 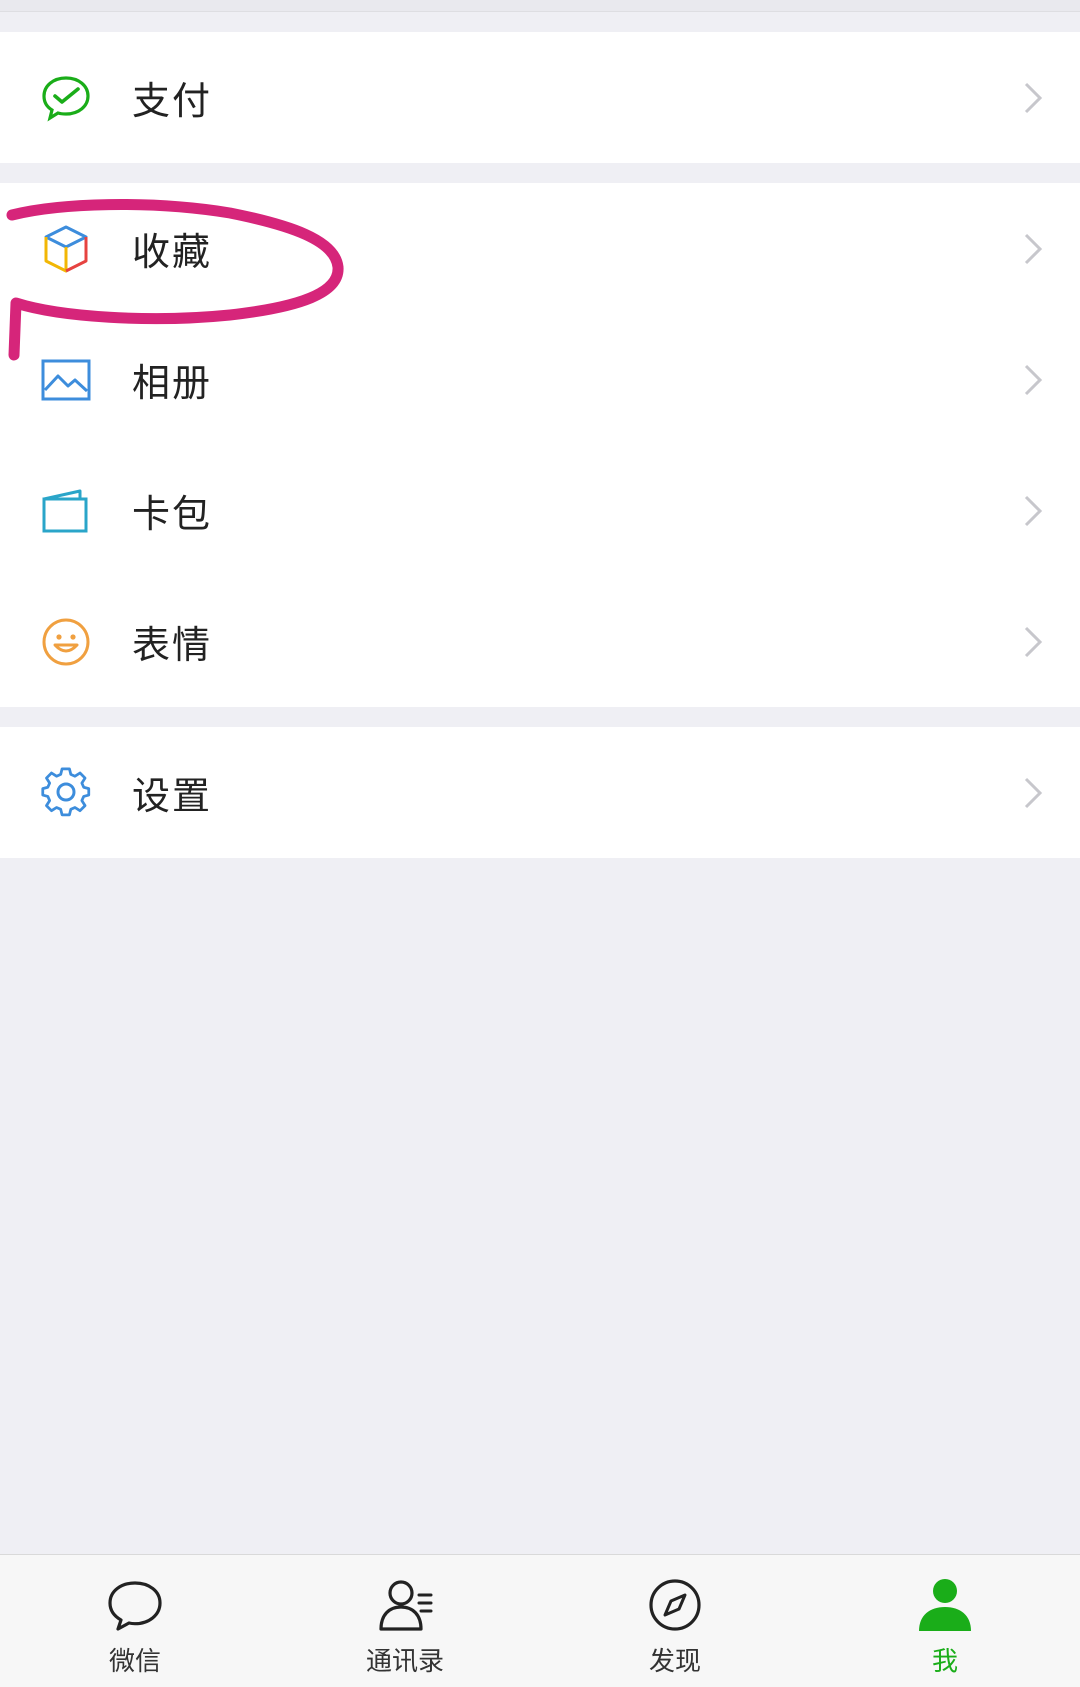 I want to click on tab-discover: 发现, so click(x=675, y=1621).